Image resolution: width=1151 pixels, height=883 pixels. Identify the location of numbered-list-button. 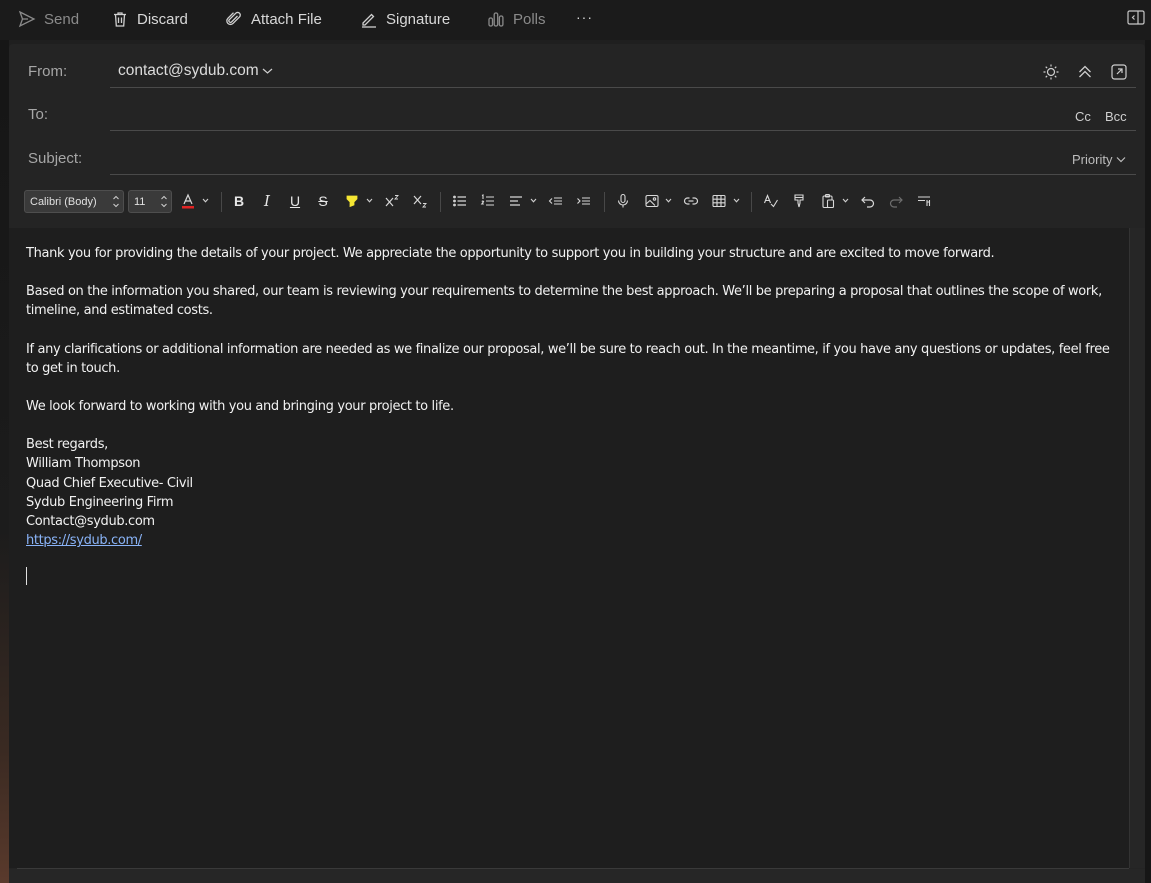
(488, 201).